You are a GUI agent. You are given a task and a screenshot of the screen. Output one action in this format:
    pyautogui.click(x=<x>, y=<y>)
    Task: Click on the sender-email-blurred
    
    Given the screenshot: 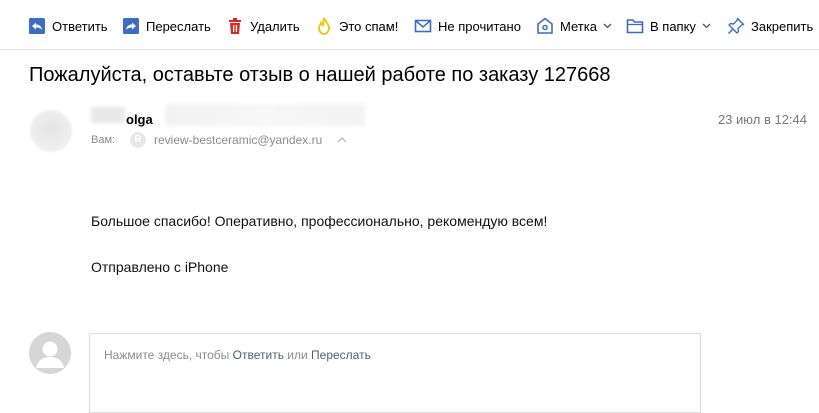 What is the action you would take?
    pyautogui.click(x=265, y=115)
    